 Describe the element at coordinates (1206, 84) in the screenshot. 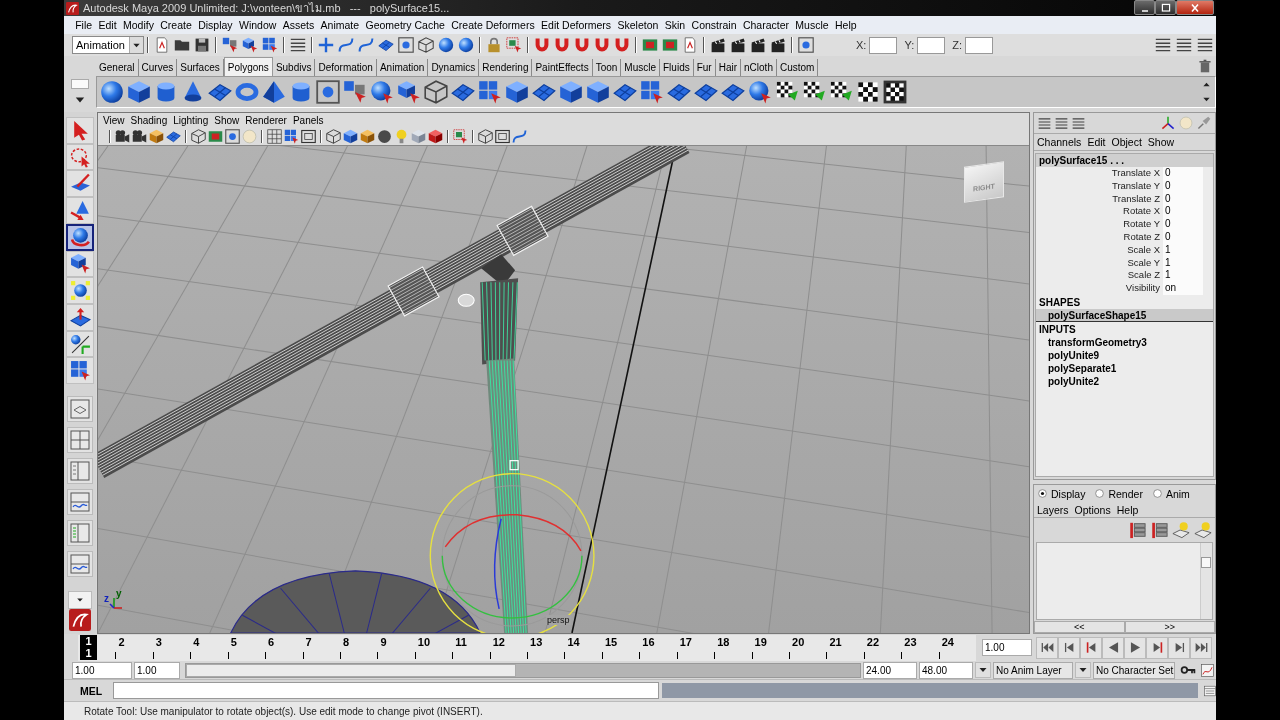

I see `caret-up-icon` at that location.